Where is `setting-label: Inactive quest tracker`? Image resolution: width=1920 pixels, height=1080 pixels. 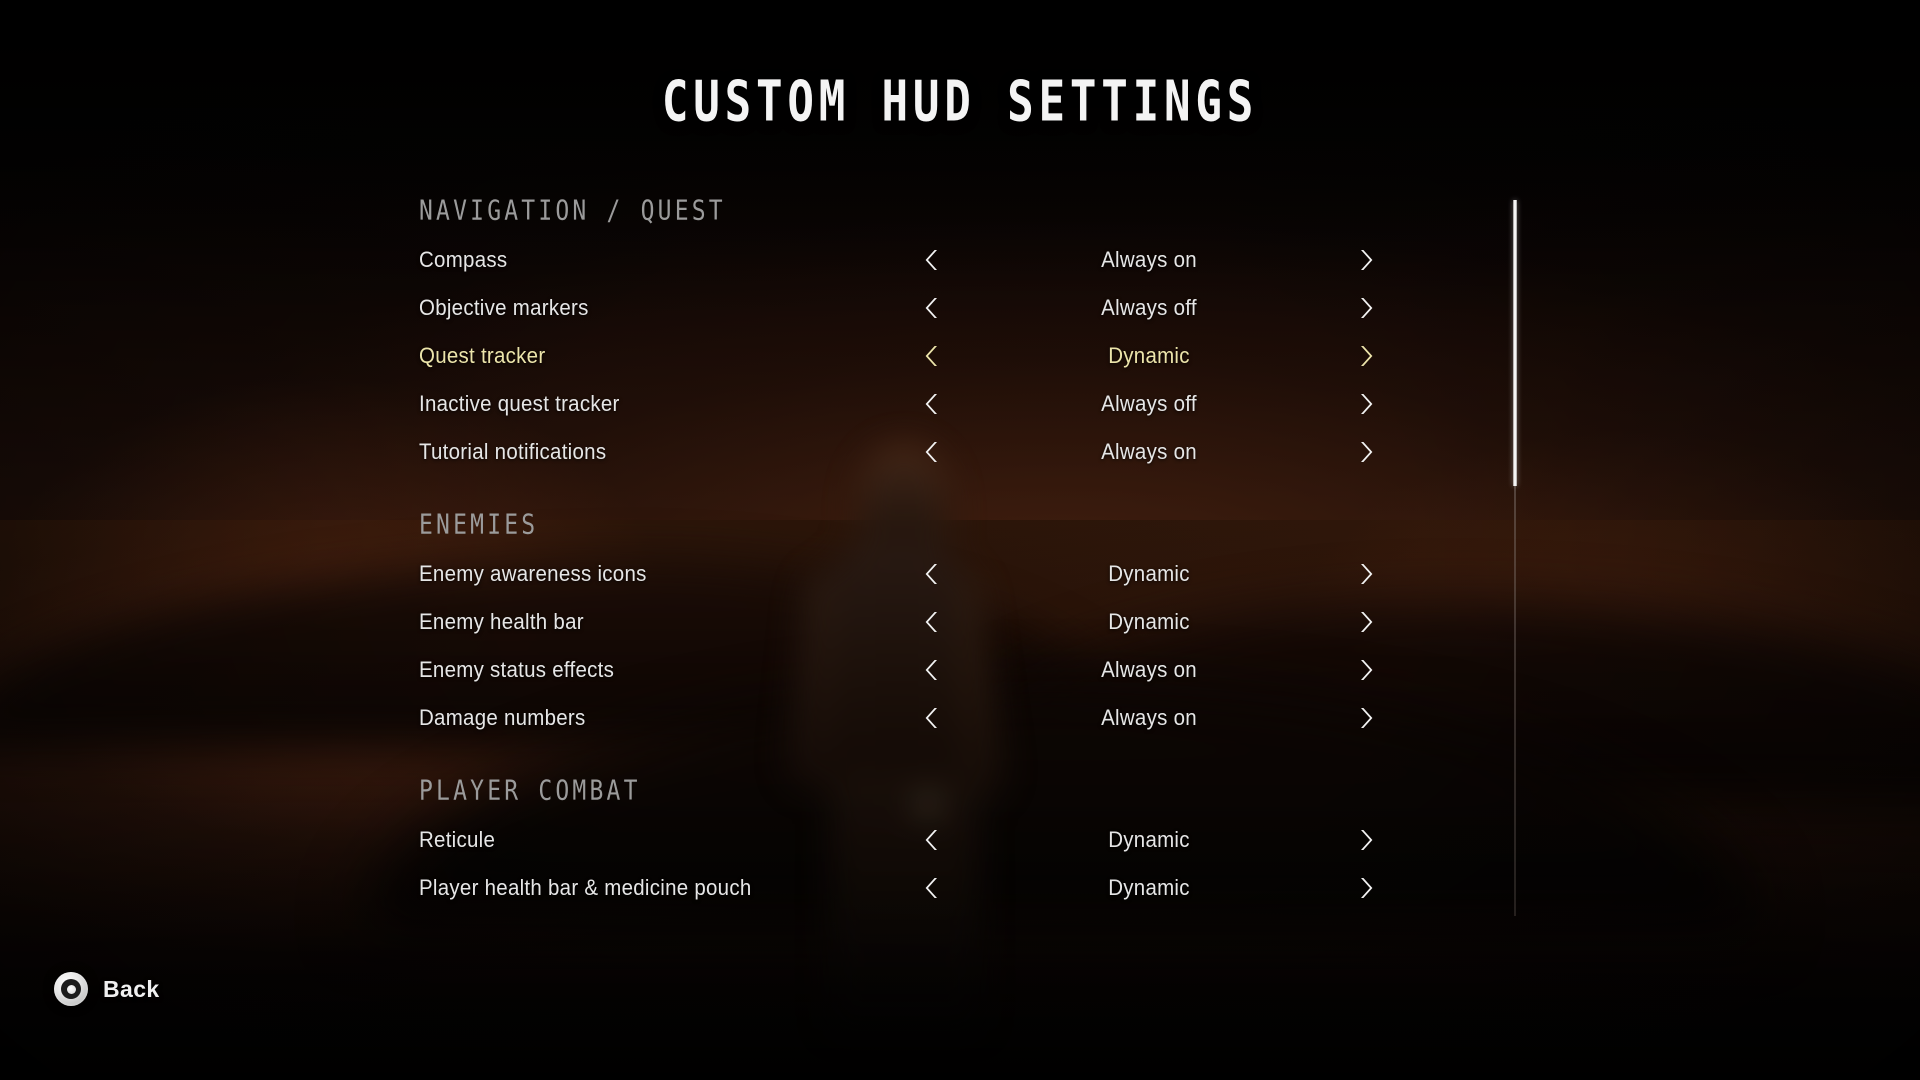 setting-label: Inactive quest tracker is located at coordinates (519, 403).